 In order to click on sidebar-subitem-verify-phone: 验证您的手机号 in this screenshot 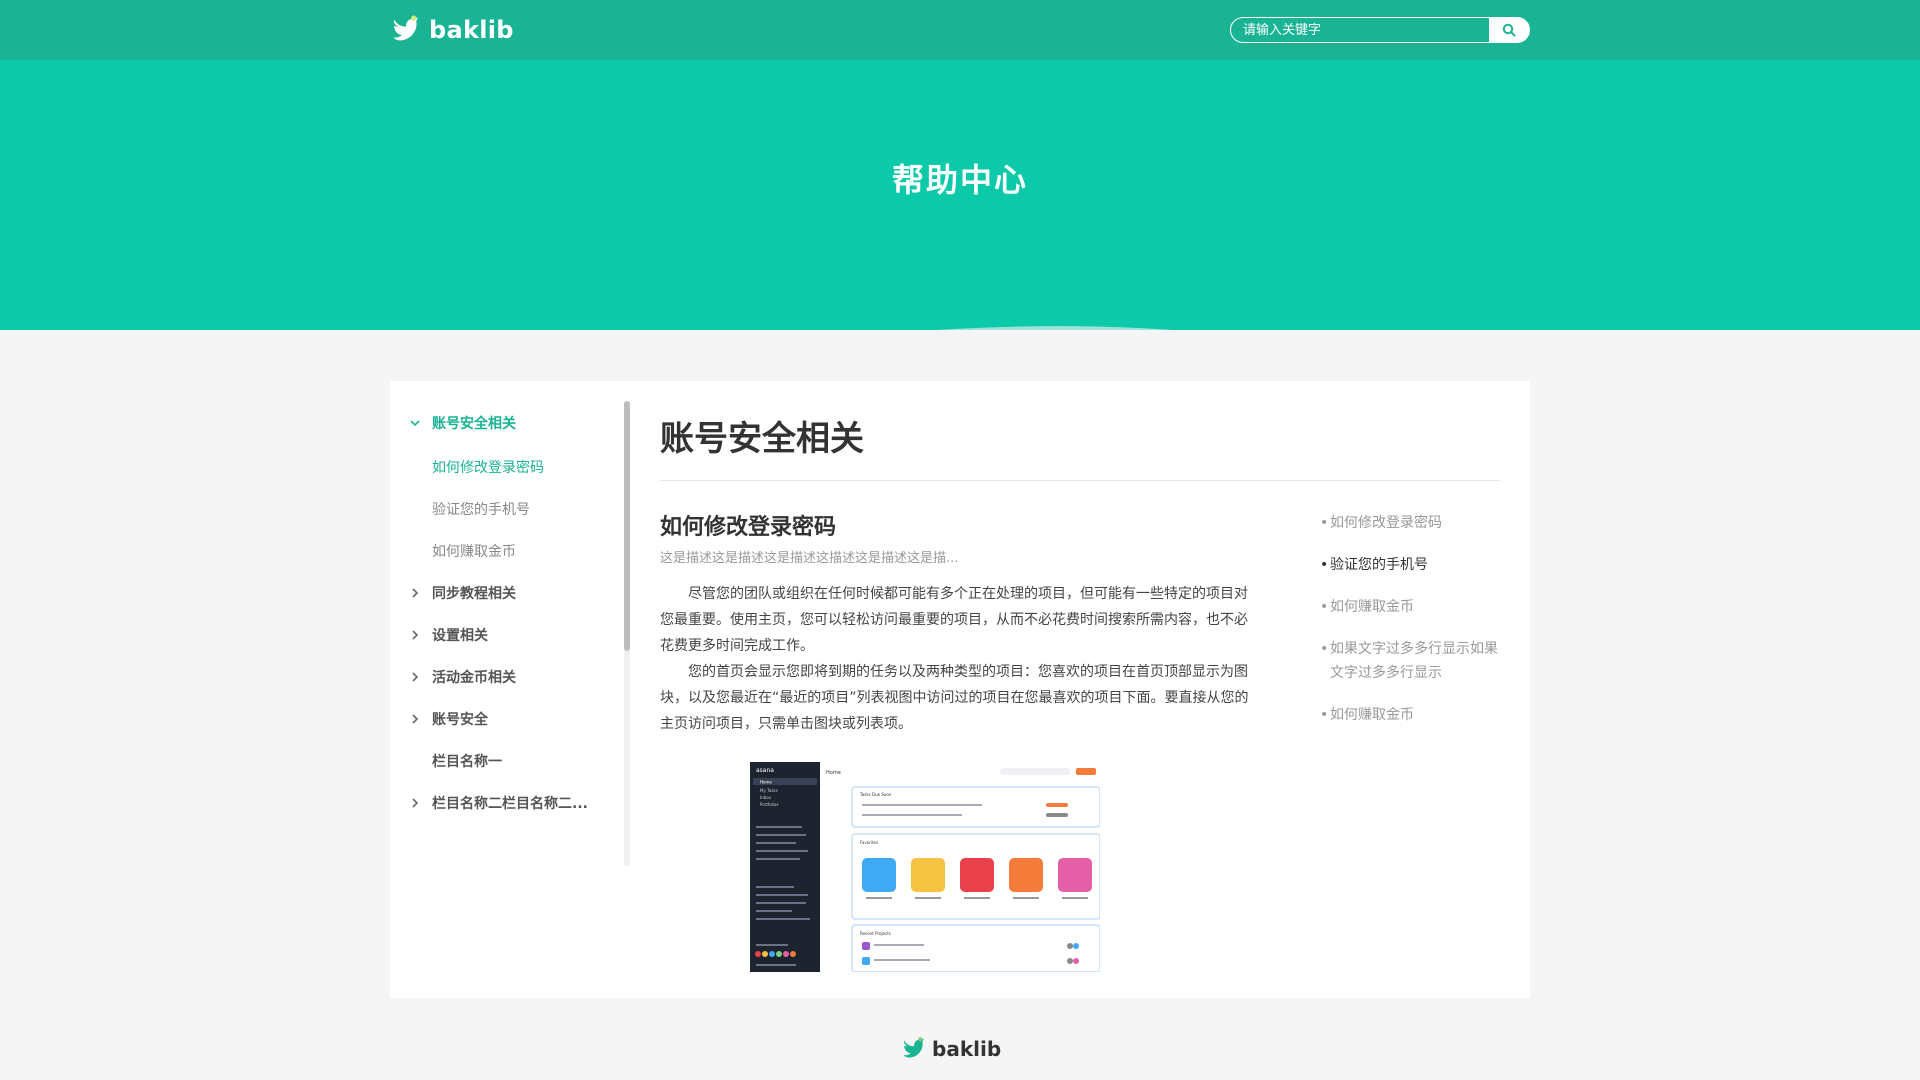, I will do `click(468, 509)`.